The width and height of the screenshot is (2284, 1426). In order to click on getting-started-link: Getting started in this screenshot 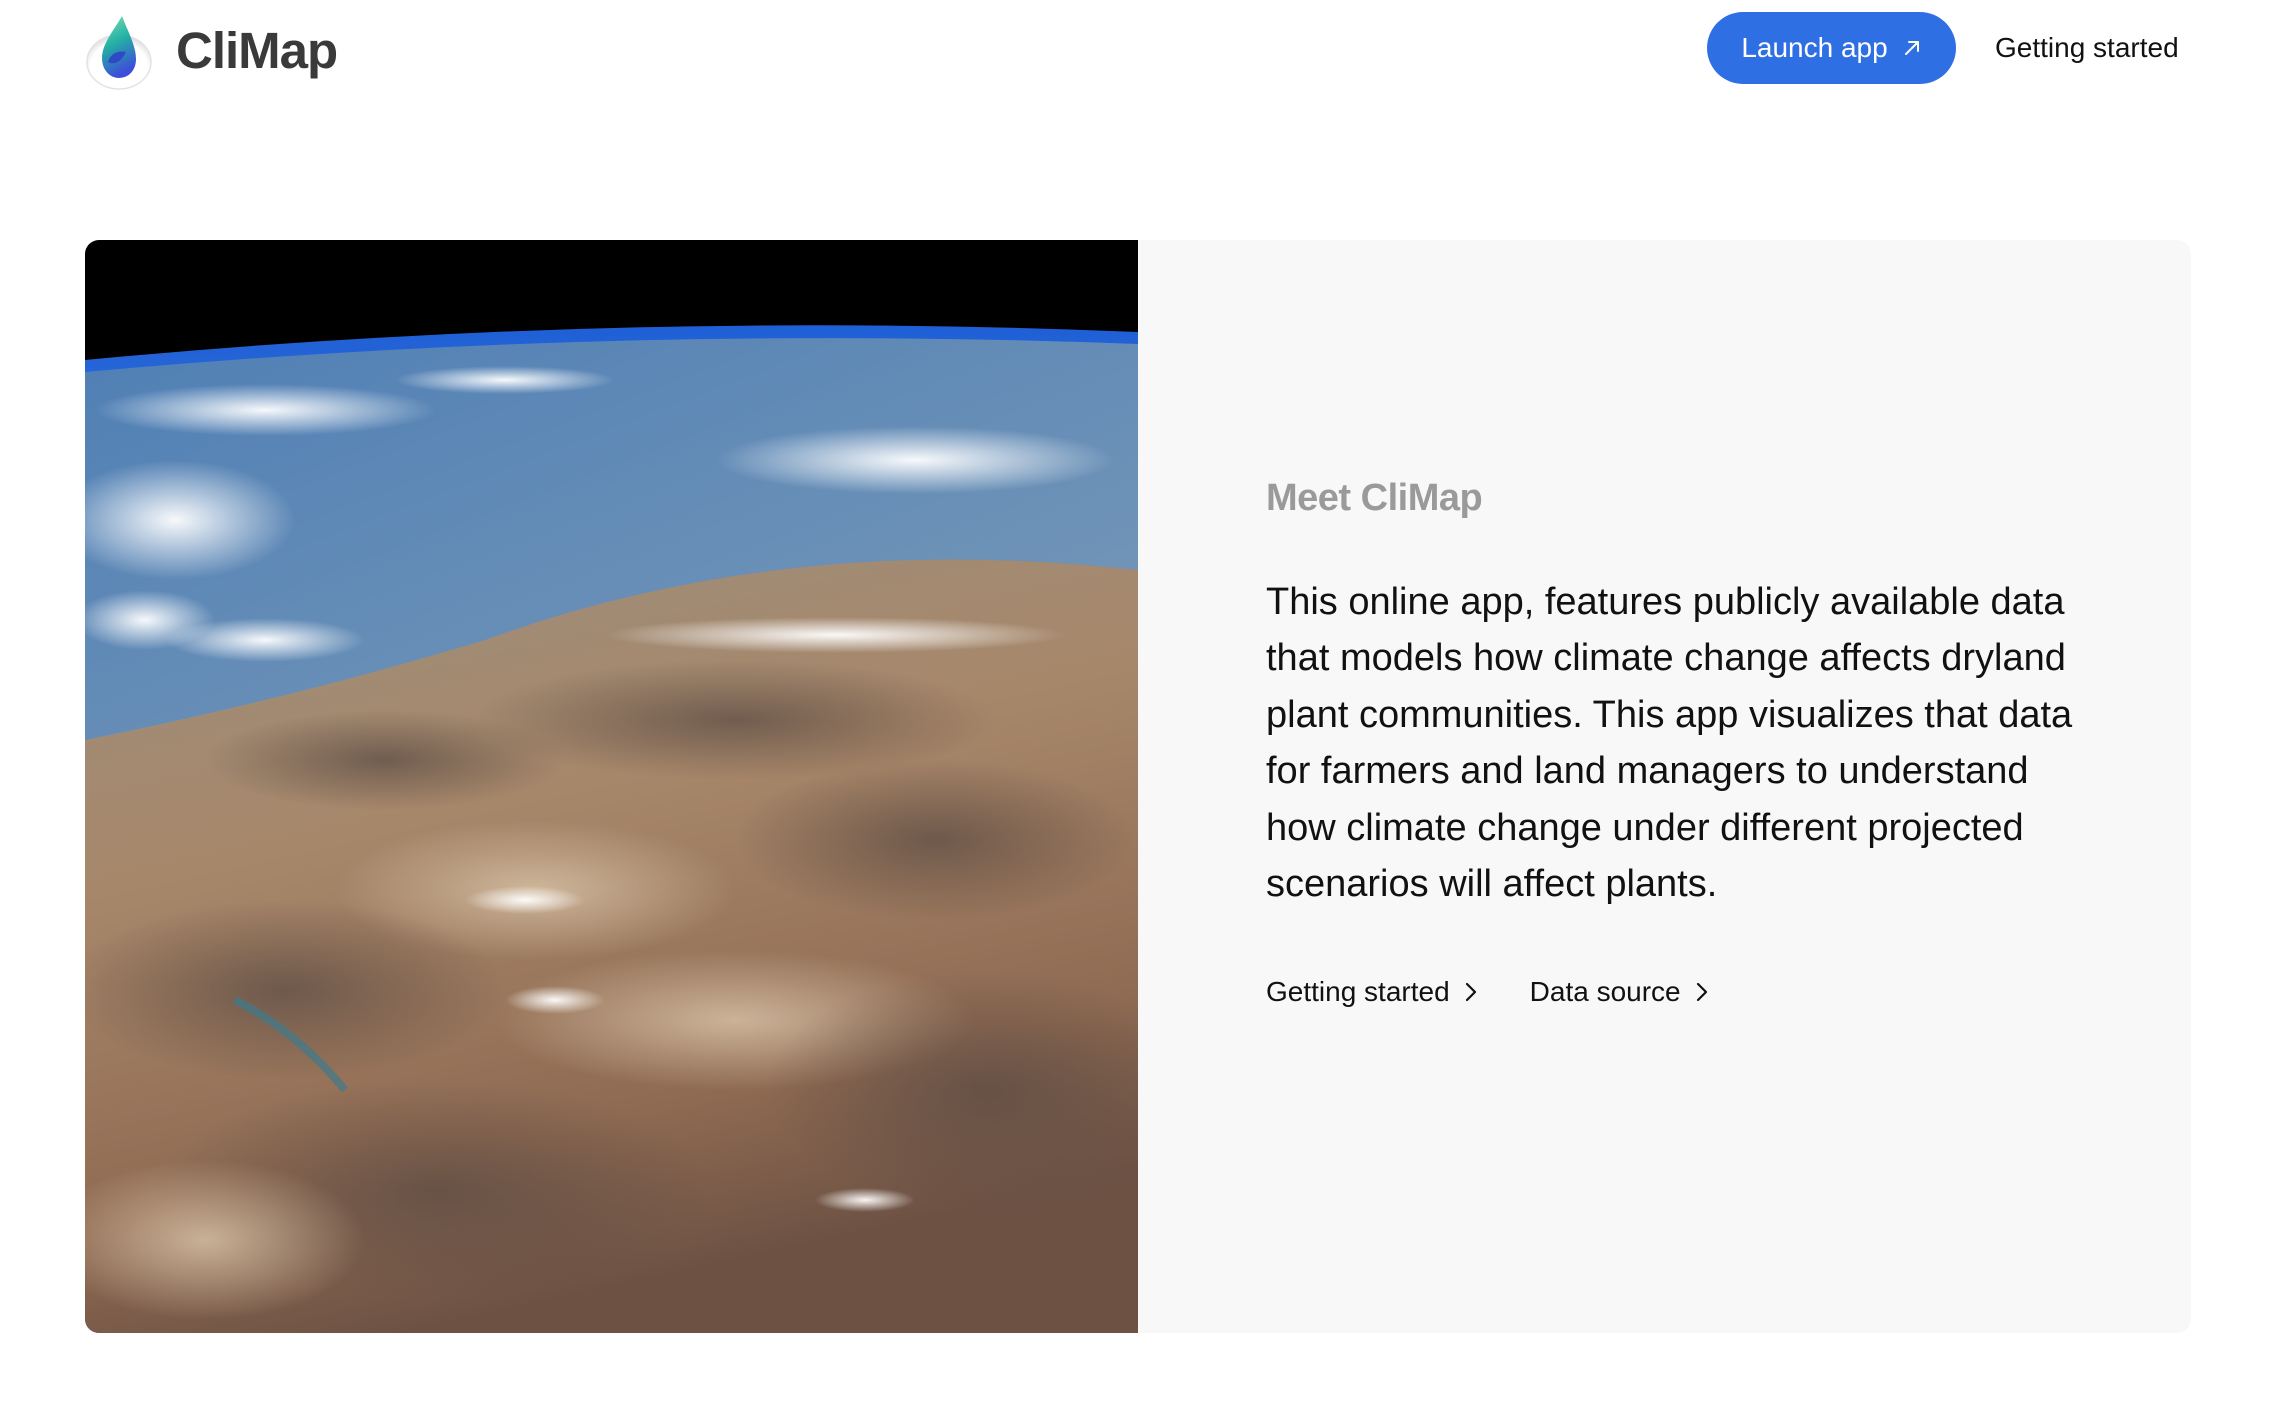, I will do `click(1372, 992)`.